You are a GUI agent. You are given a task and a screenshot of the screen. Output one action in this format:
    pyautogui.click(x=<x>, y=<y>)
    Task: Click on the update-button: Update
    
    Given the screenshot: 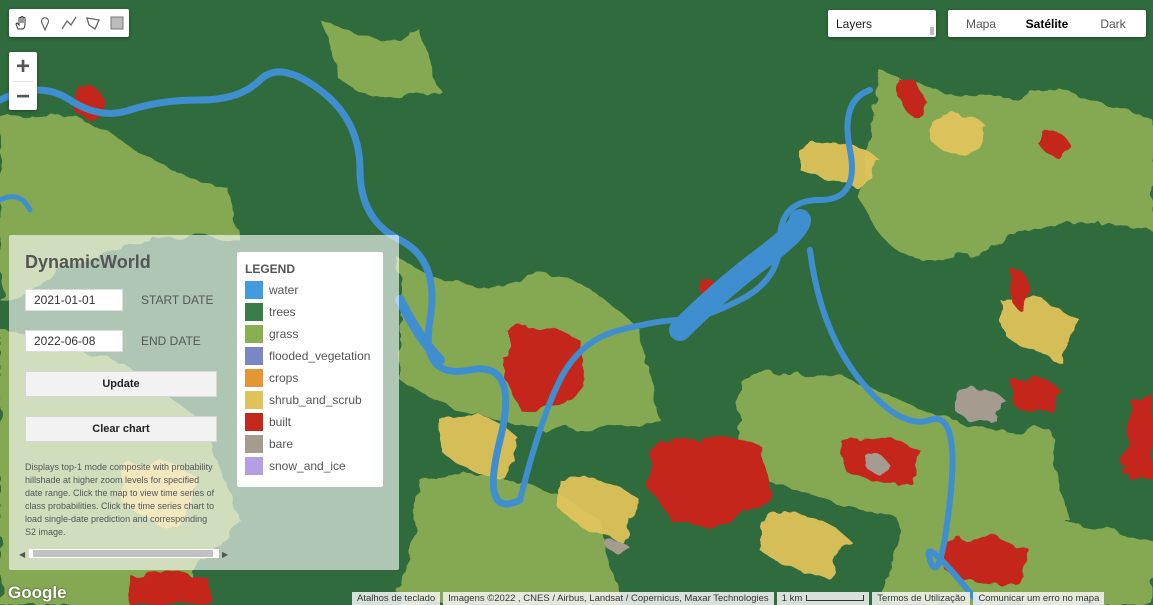 What is the action you would take?
    pyautogui.click(x=121, y=384)
    